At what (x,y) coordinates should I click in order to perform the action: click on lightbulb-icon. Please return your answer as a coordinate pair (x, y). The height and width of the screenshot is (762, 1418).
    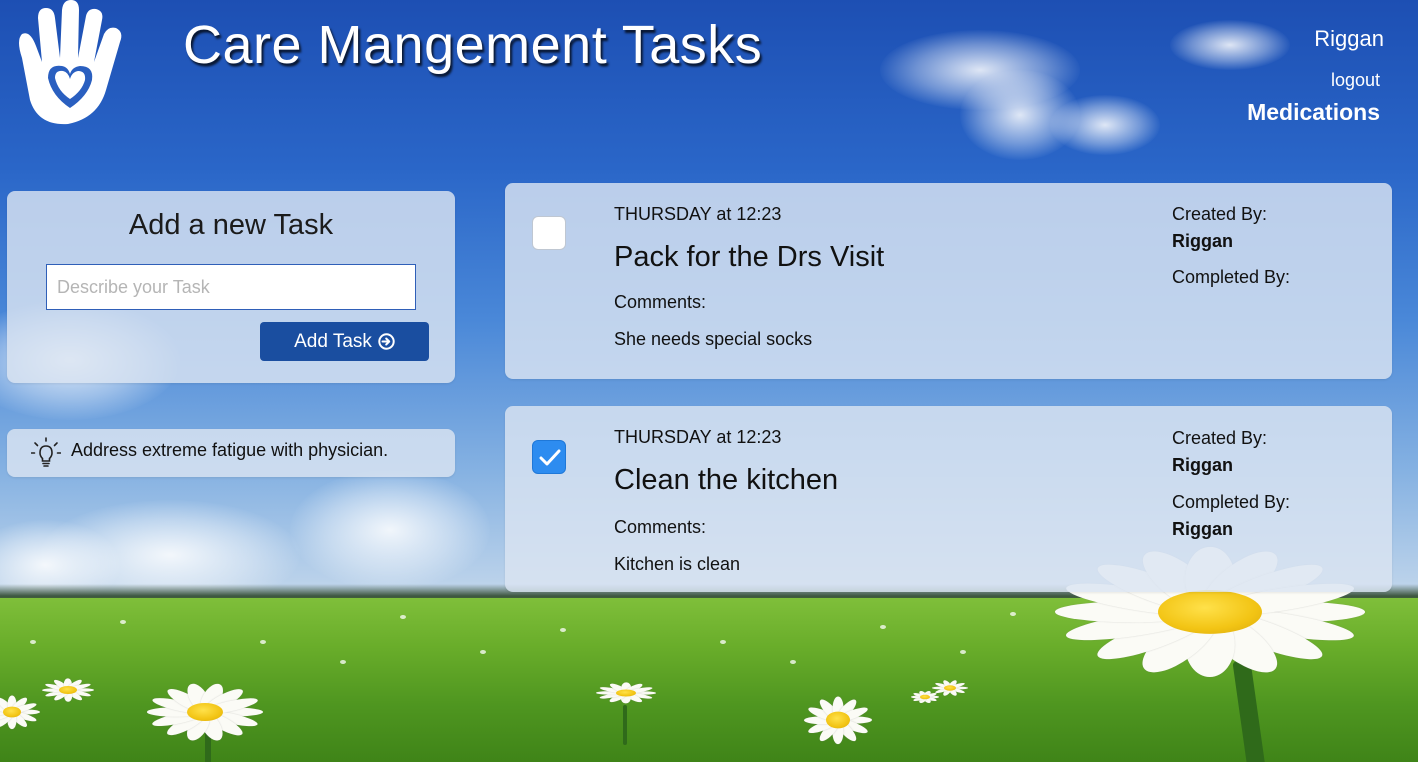
    Looking at the image, I should click on (46, 452).